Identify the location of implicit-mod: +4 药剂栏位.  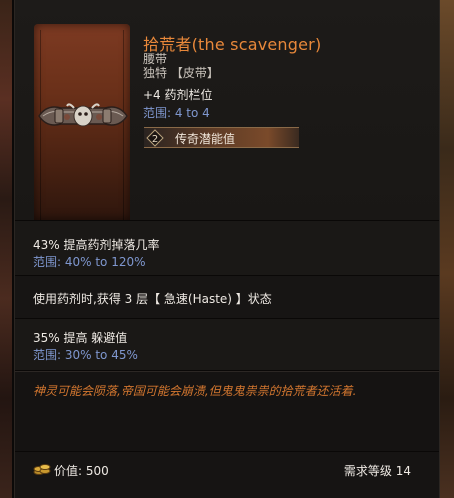
(178, 95).